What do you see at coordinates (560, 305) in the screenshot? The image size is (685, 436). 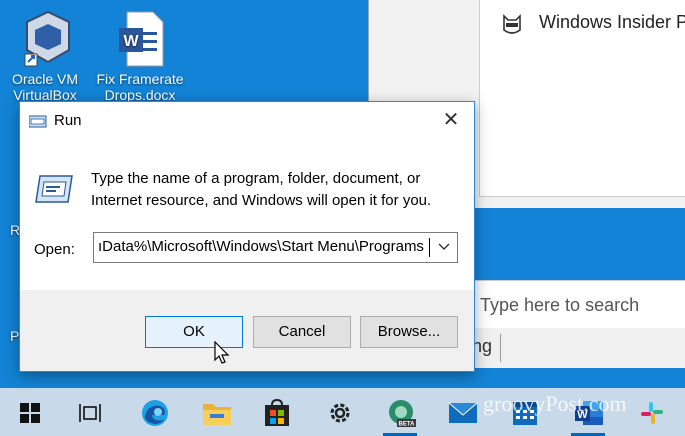 I see `search-placeholder: Type here to search` at bounding box center [560, 305].